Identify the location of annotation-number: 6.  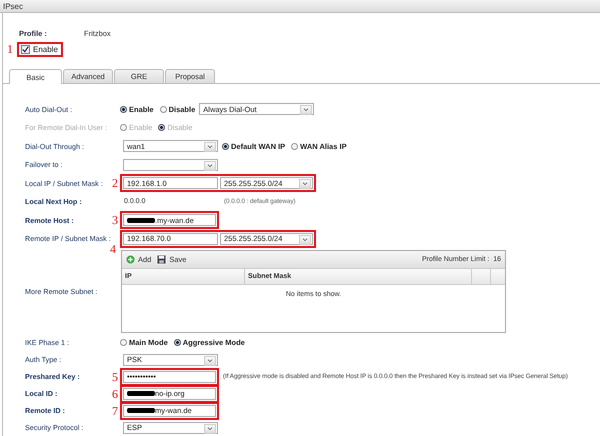
(115, 393).